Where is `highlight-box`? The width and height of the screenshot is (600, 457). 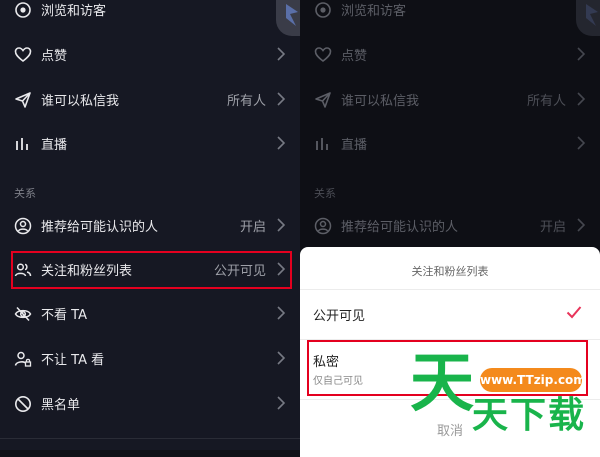
highlight-box is located at coordinates (151, 270).